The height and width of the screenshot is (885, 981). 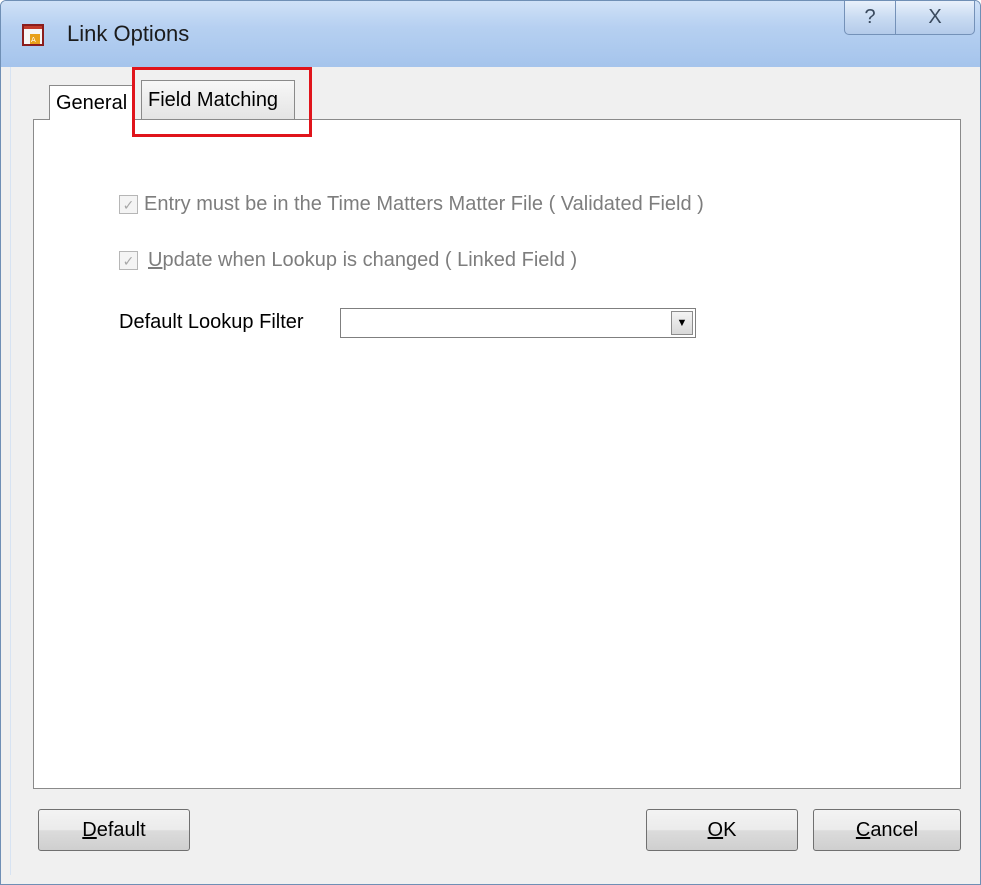 I want to click on close-button: X, so click(x=935, y=18).